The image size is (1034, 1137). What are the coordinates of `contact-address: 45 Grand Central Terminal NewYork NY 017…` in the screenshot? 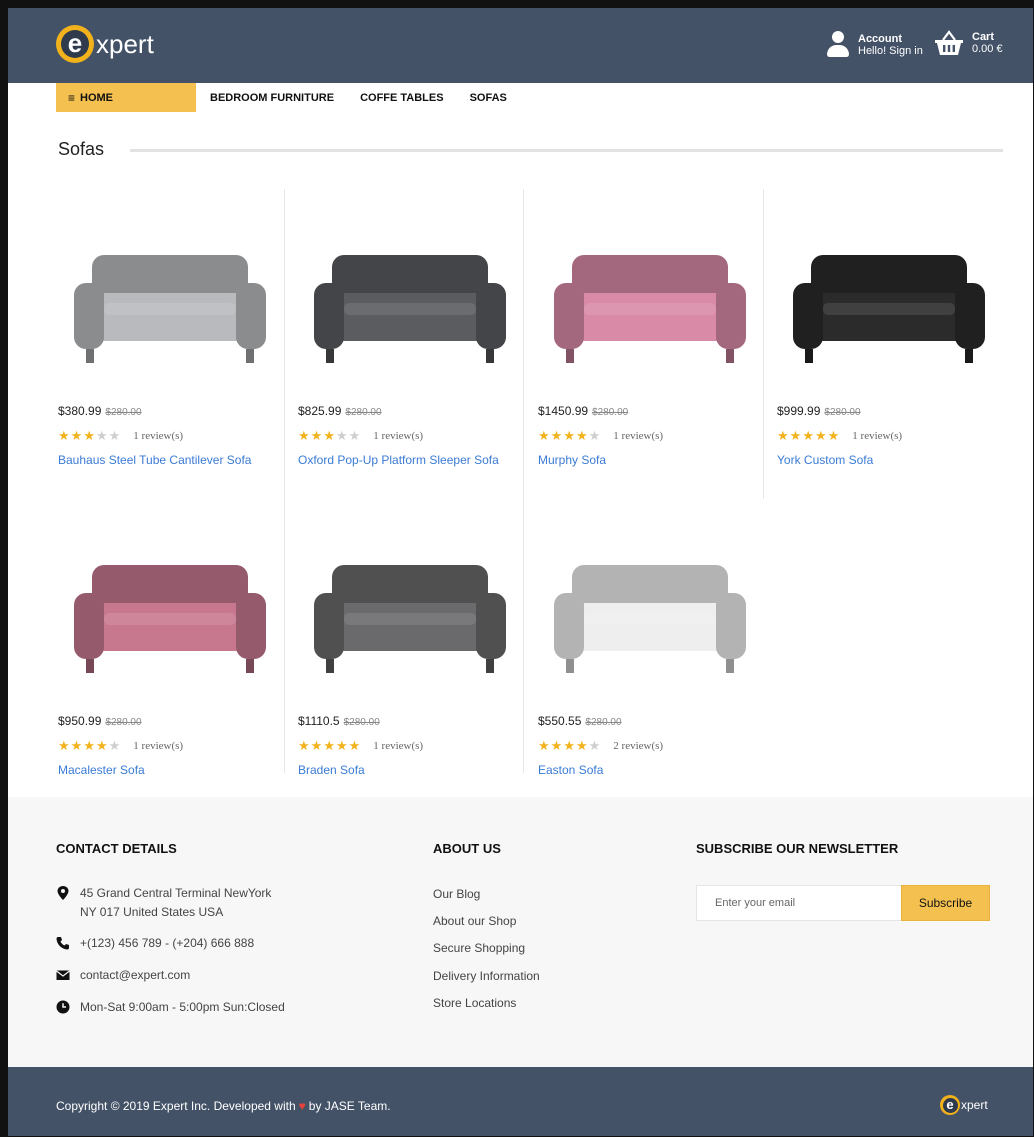 It's located at (163, 903).